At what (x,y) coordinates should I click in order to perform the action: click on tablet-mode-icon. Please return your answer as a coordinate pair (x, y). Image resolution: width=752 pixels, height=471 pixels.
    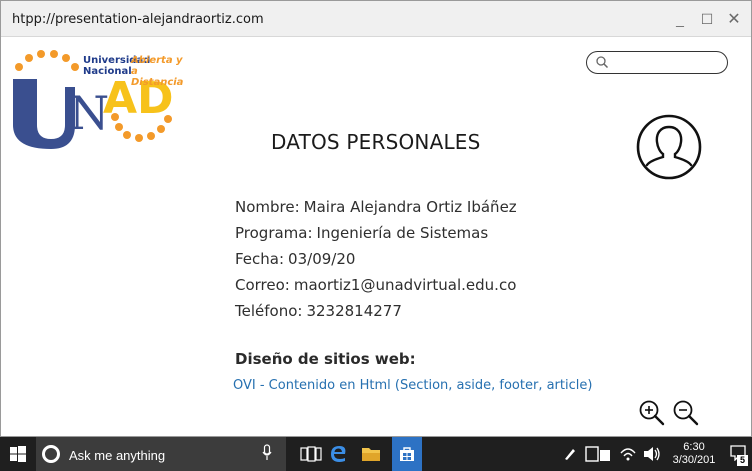
    Looking at the image, I should click on (599, 454).